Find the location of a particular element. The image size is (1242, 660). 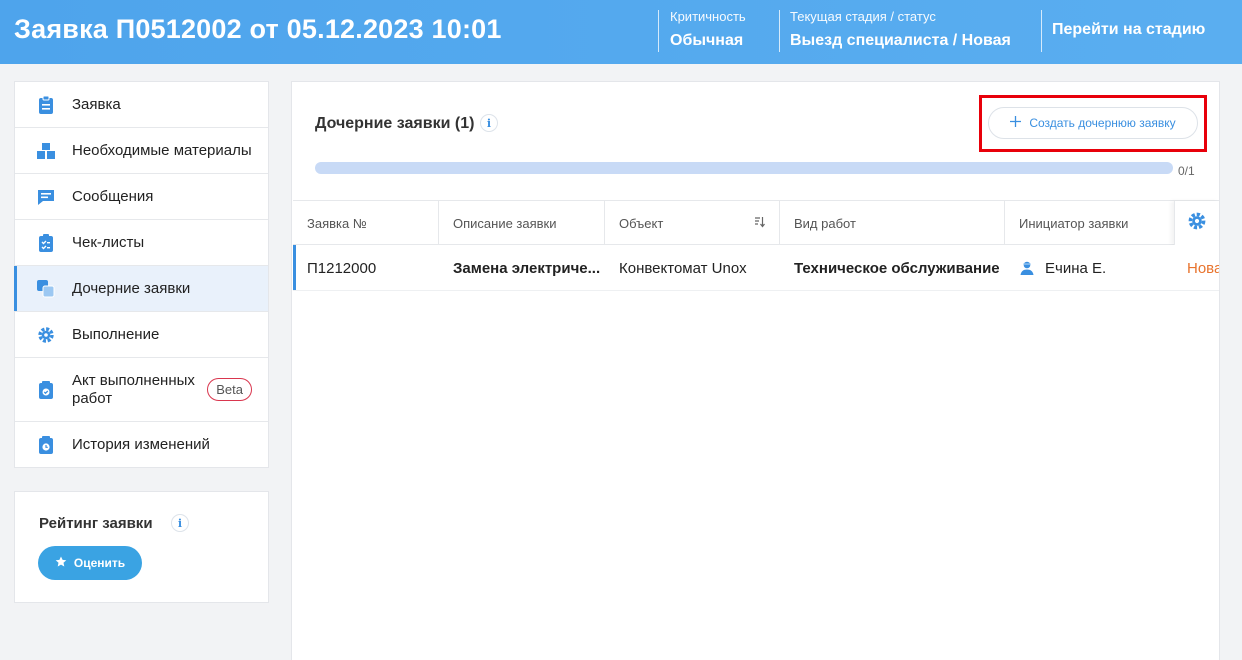

create-button-label: Создать дочернюю заявку is located at coordinates (1102, 123).